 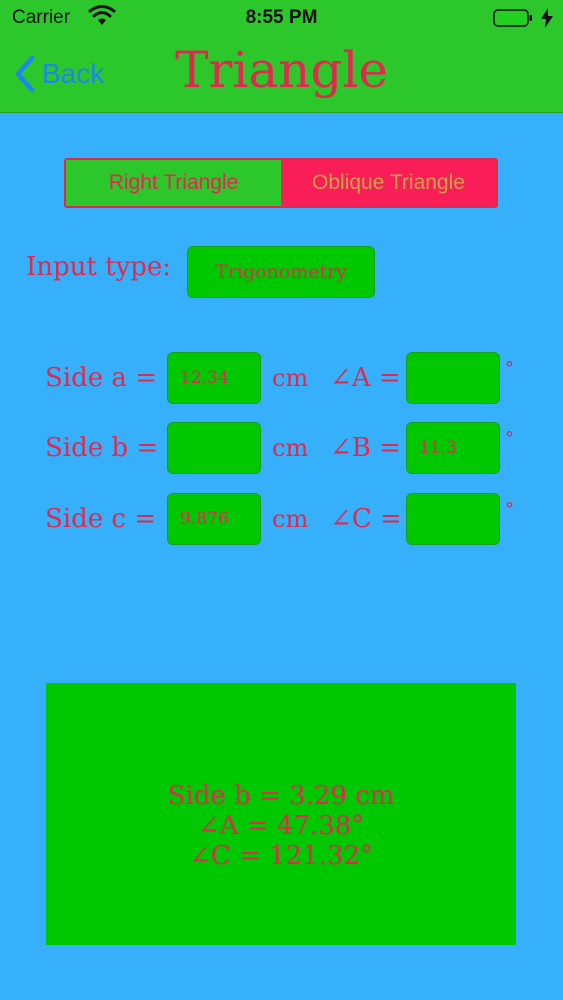 I want to click on navigation-bar: Carrier 8:55 PM Back Triangle, so click(x=281, y=56).